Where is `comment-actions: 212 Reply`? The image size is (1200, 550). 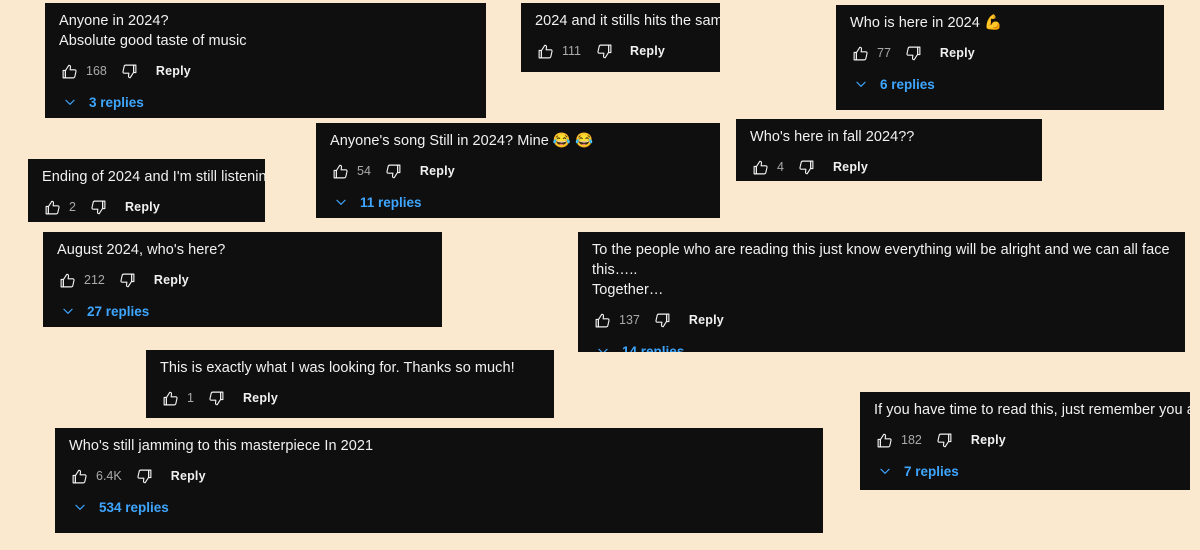 comment-actions: 212 Reply is located at coordinates (242, 280).